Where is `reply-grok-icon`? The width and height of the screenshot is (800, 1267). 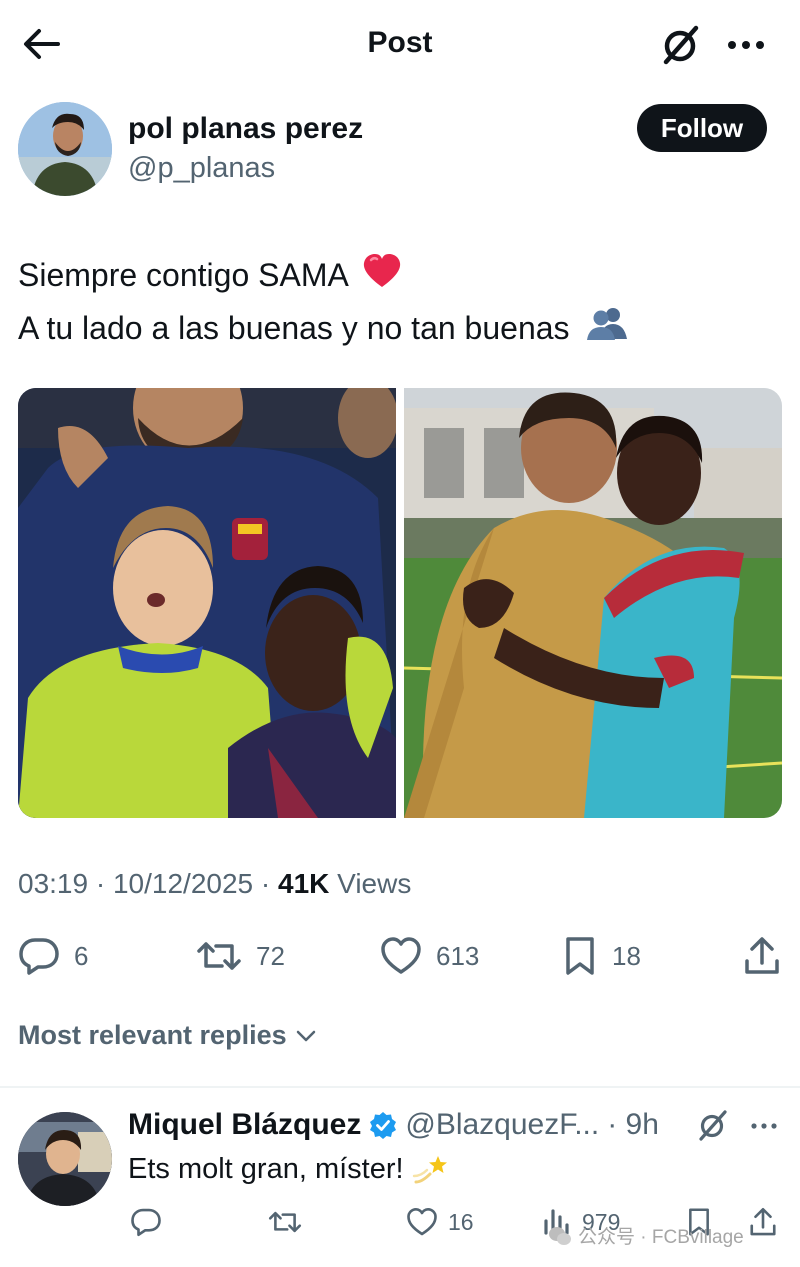 reply-grok-icon is located at coordinates (713, 1125).